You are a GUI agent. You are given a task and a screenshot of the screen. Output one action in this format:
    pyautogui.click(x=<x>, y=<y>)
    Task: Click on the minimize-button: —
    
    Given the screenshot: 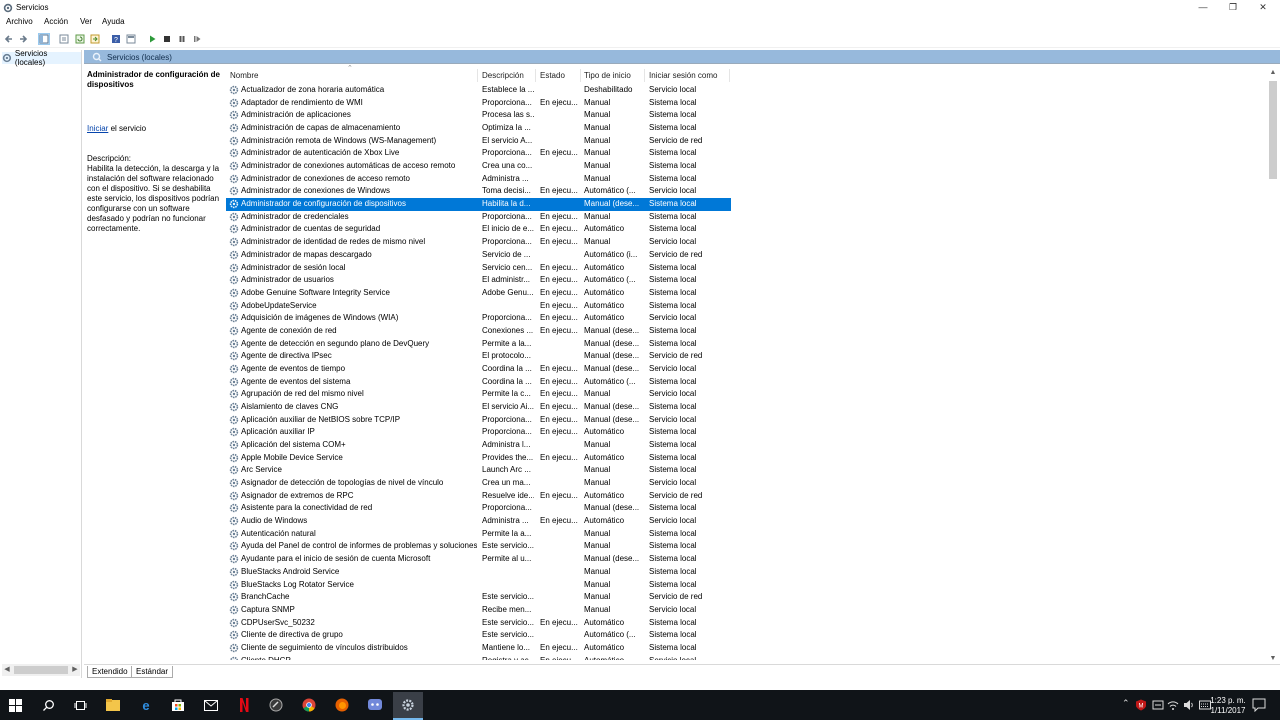 What is the action you would take?
    pyautogui.click(x=1203, y=7)
    